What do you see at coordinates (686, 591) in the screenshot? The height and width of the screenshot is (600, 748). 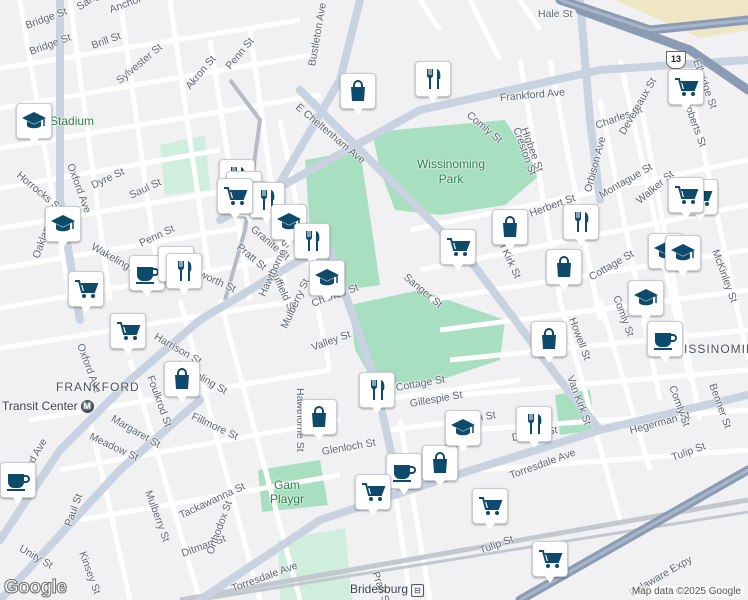 I see `map-attribution: Map data ©2025 Google` at bounding box center [686, 591].